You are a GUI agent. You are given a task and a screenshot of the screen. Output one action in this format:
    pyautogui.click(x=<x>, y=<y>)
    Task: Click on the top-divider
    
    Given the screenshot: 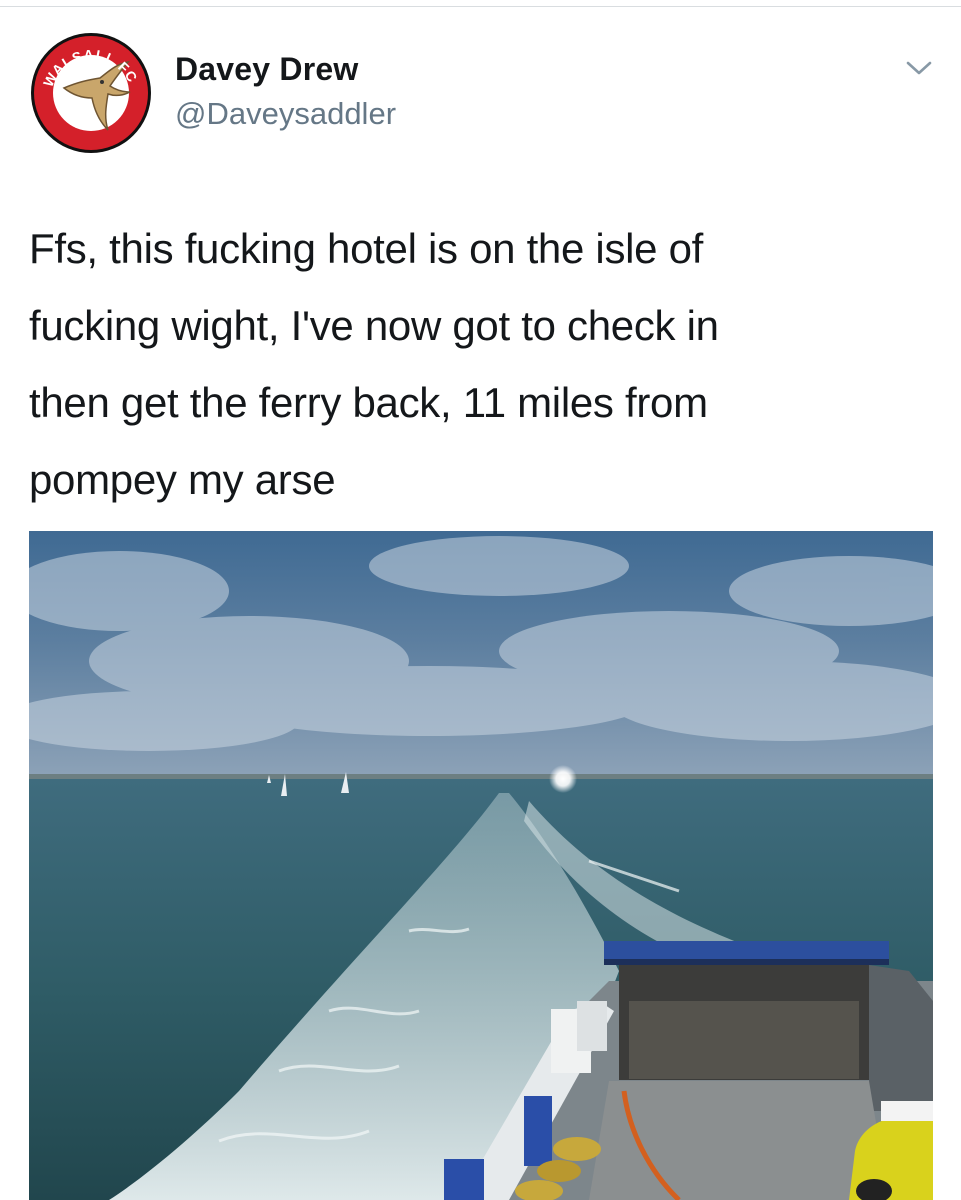 What is the action you would take?
    pyautogui.click(x=480, y=6)
    